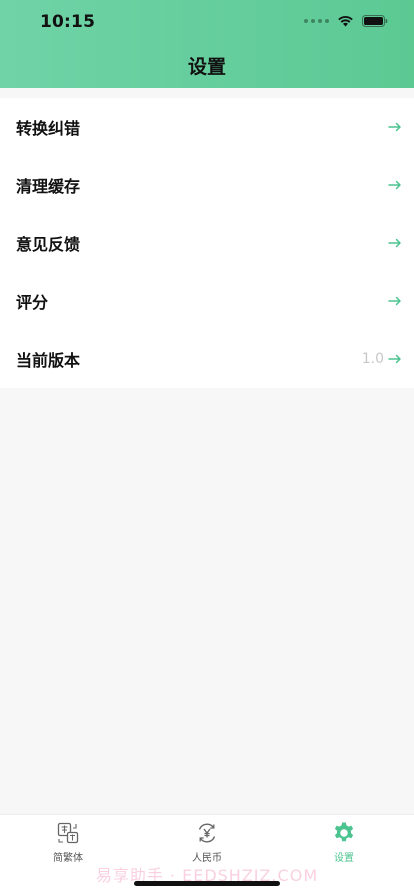 The height and width of the screenshot is (896, 414). I want to click on rmb-currency-icon, so click(207, 833).